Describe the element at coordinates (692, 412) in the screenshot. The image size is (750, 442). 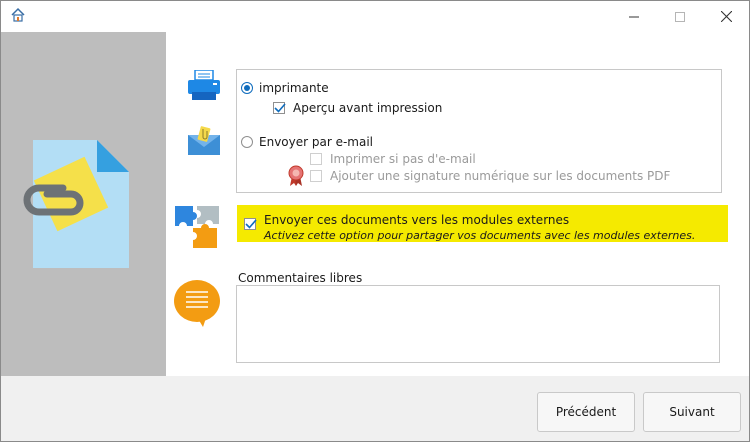
I see `next-button: Suivant` at that location.